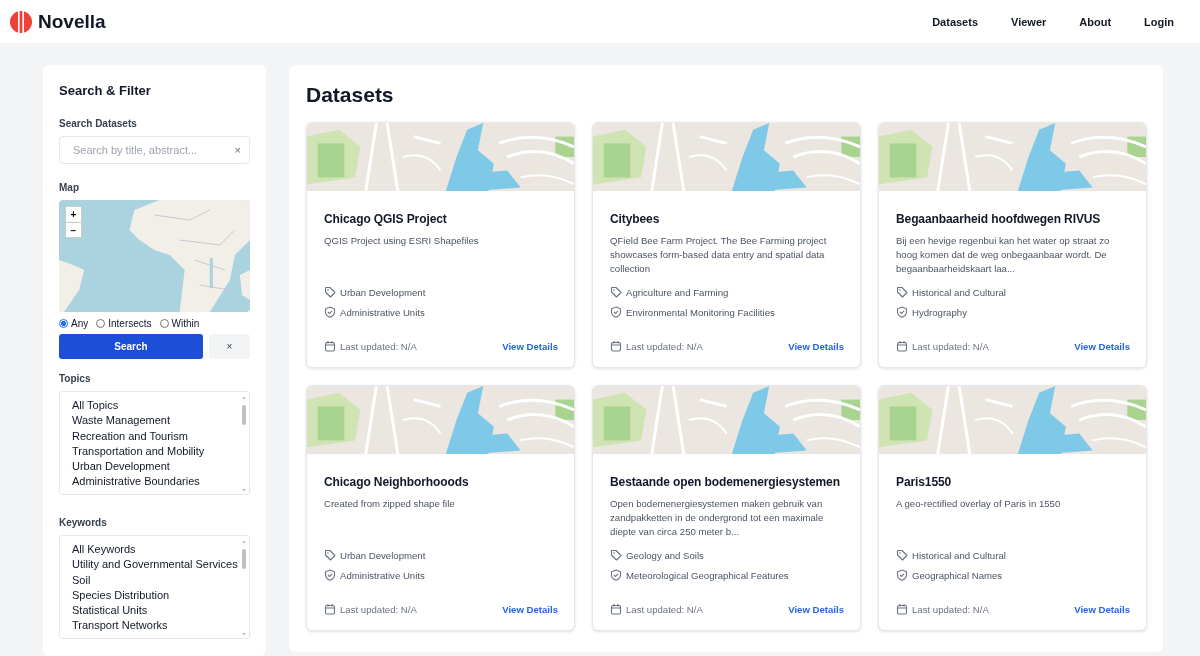  What do you see at coordinates (957, 575) in the screenshot?
I see `keyword-label: Geographical Names` at bounding box center [957, 575].